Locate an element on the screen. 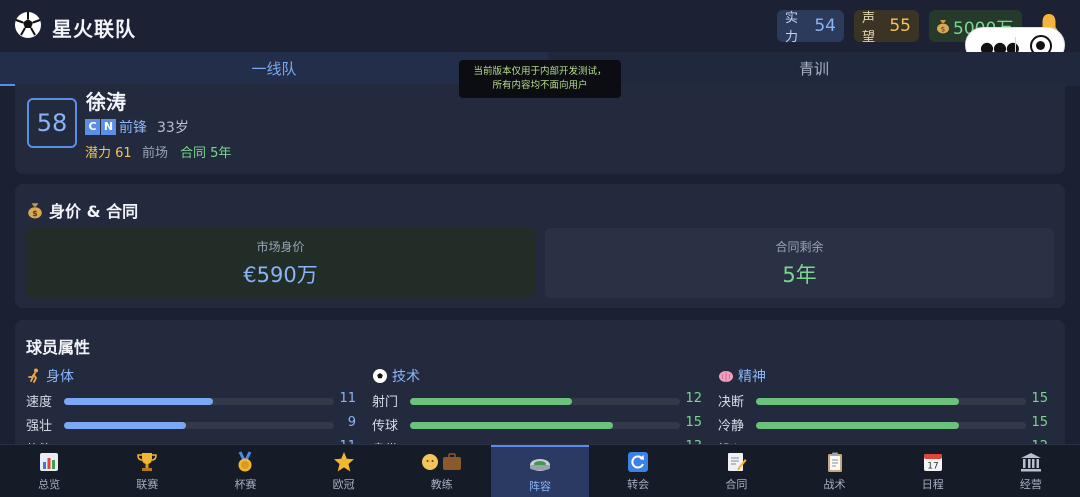  nav-item-7: 合同 is located at coordinates (736, 471).